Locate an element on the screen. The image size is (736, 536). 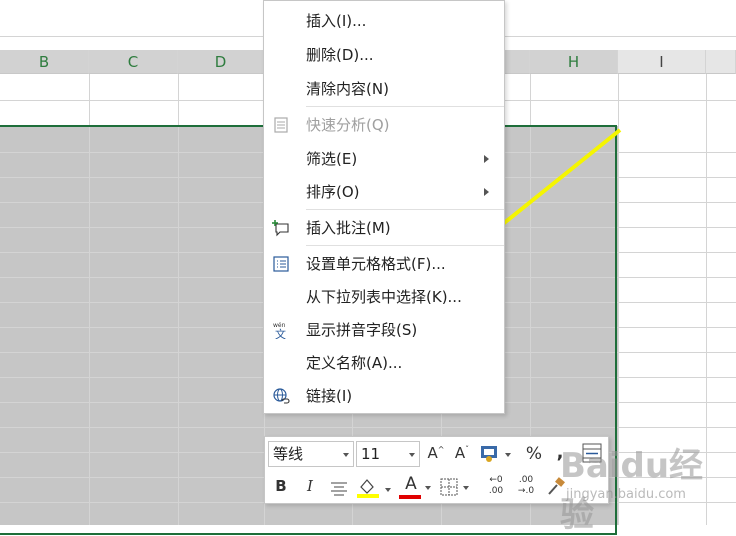
format-cells-icon is located at coordinates (281, 264).